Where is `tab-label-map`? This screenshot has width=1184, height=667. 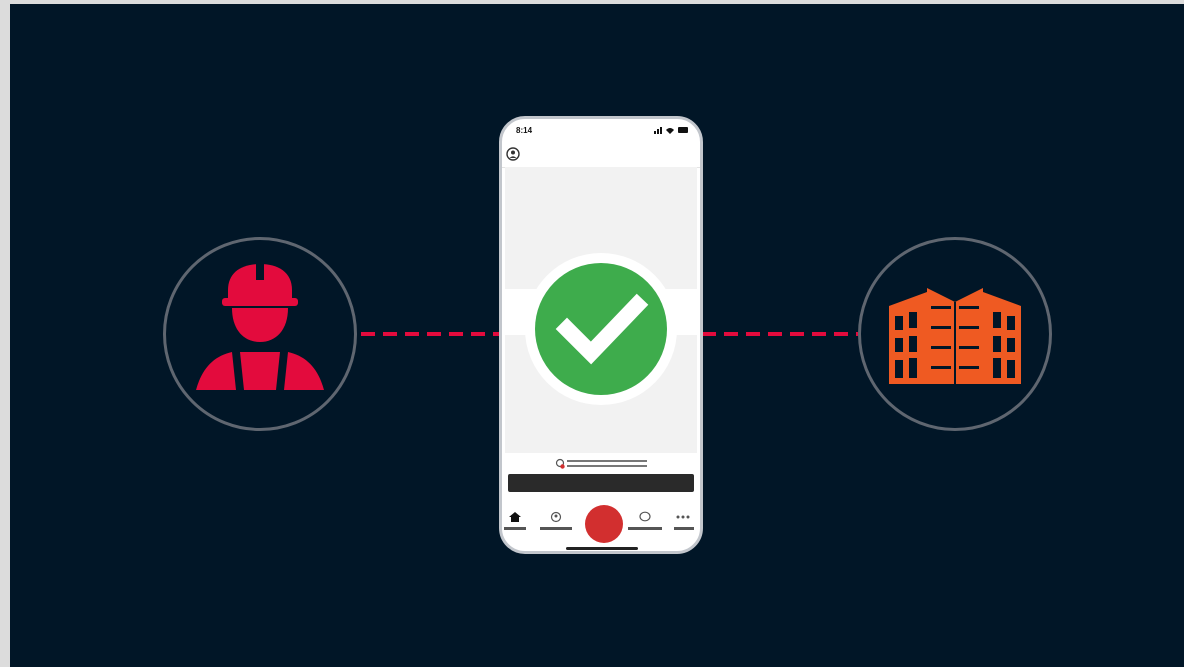 tab-label-map is located at coordinates (556, 528).